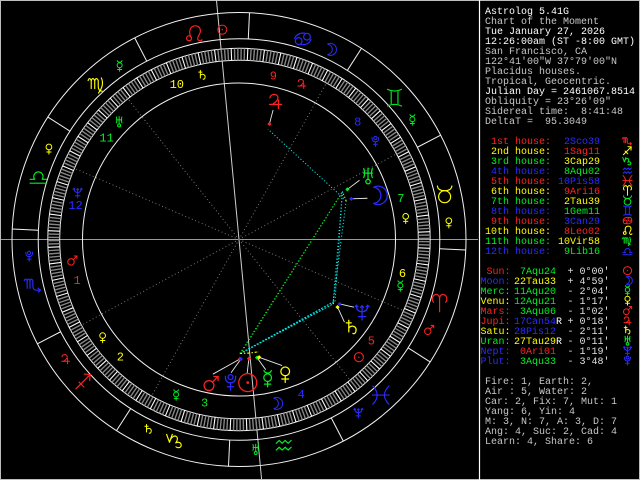 The height and width of the screenshot is (480, 640). I want to click on svg-text: 11, so click(106, 138).